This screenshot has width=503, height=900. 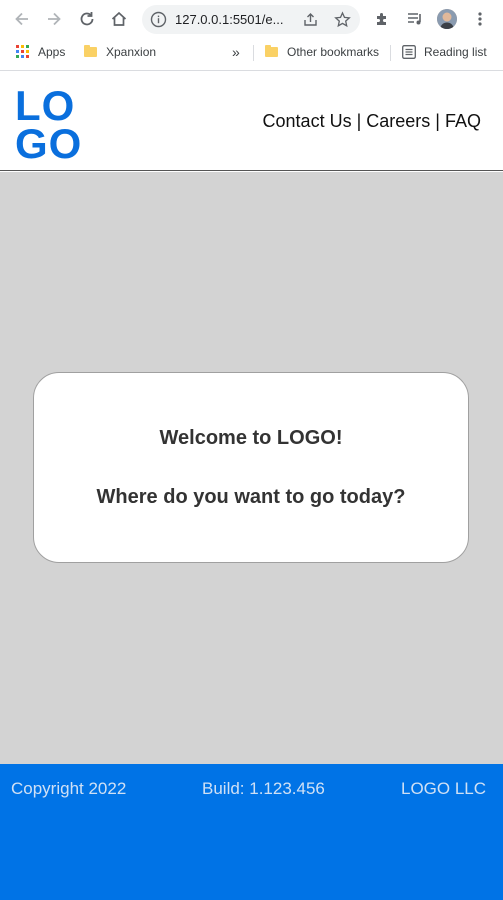 I want to click on welcome-question: Where do you want to go today?, so click(x=251, y=497).